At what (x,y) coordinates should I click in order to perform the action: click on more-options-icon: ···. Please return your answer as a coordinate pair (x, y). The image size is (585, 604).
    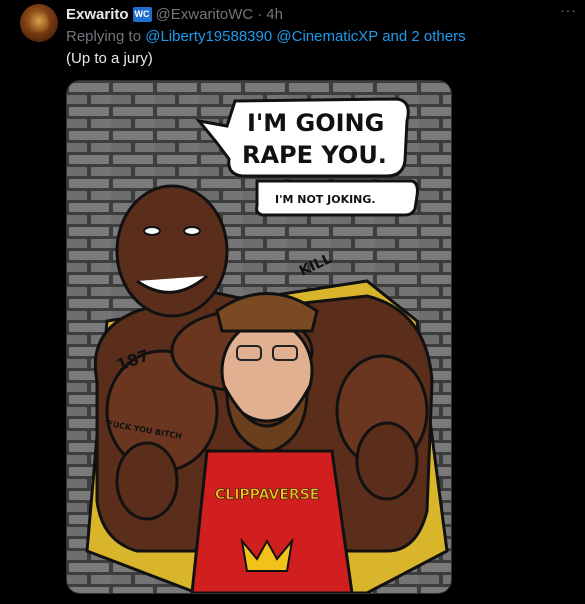
    Looking at the image, I should click on (568, 10).